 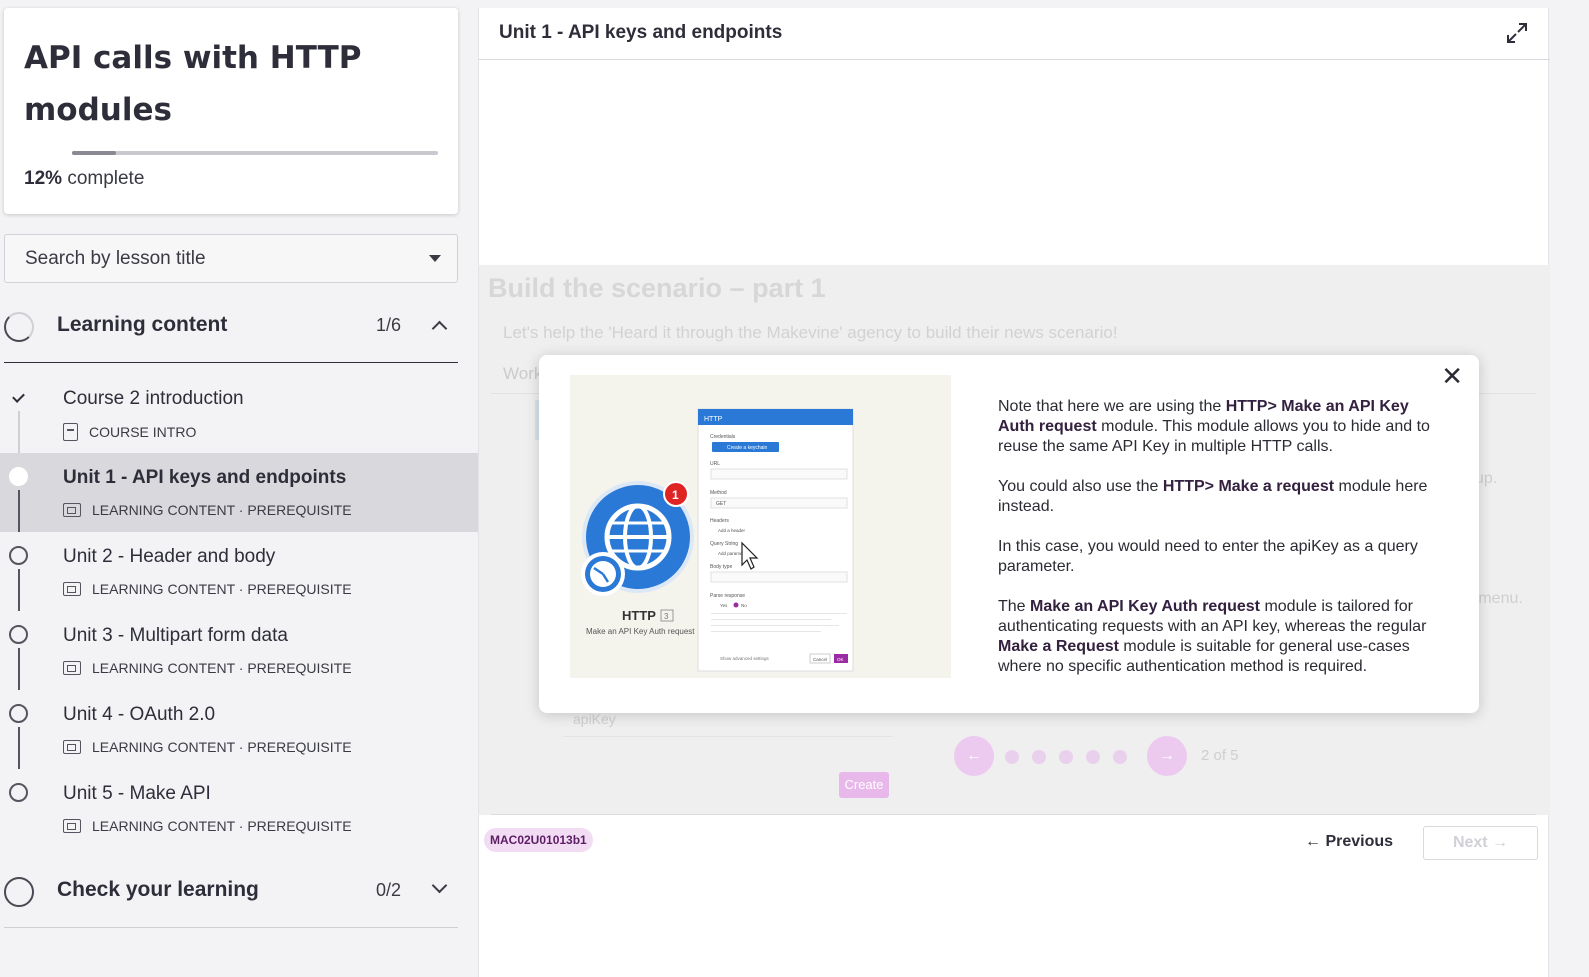 I want to click on chevron-up-icon, so click(x=439, y=328).